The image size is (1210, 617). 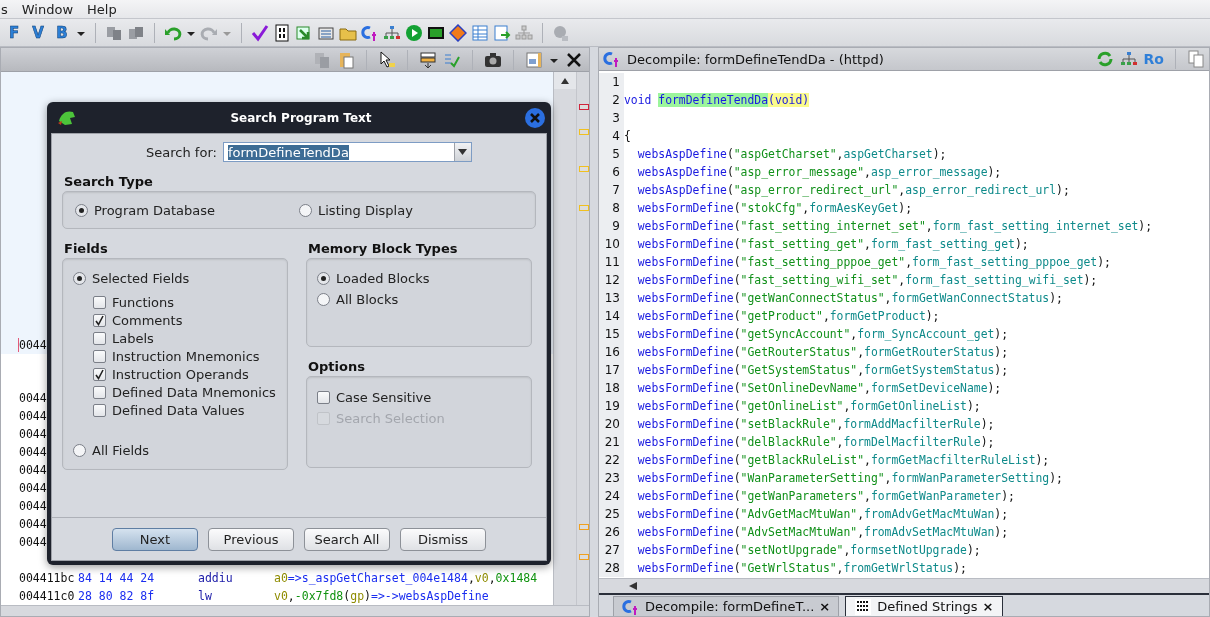 What do you see at coordinates (194, 392) in the screenshot?
I see `checkbox-label: Defined Data Mnemonics` at bounding box center [194, 392].